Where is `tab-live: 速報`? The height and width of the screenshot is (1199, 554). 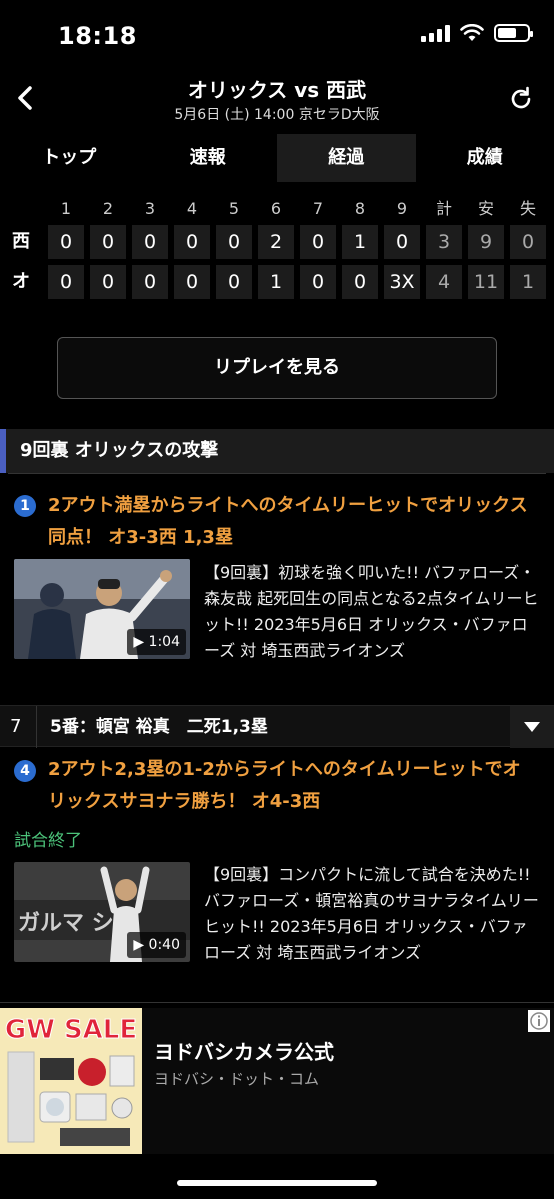 tab-live: 速報 is located at coordinates (208, 158).